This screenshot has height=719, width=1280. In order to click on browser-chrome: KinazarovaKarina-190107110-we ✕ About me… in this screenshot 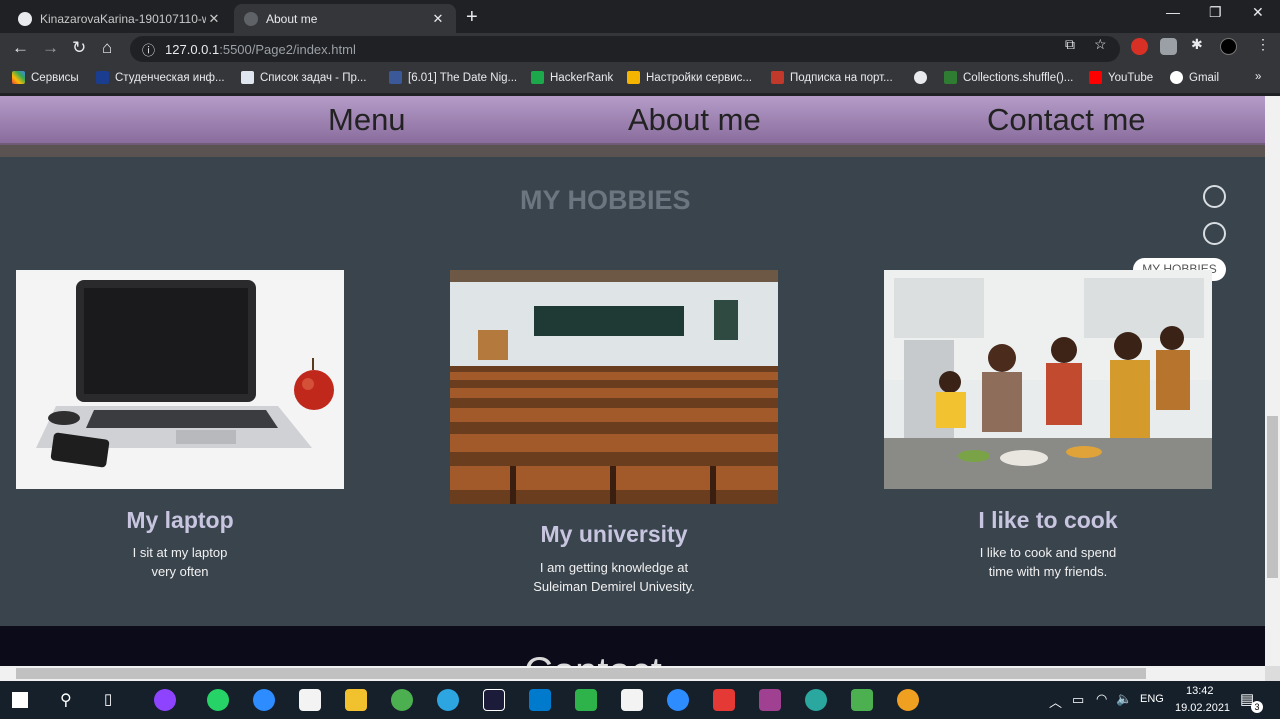, I will do `click(640, 48)`.